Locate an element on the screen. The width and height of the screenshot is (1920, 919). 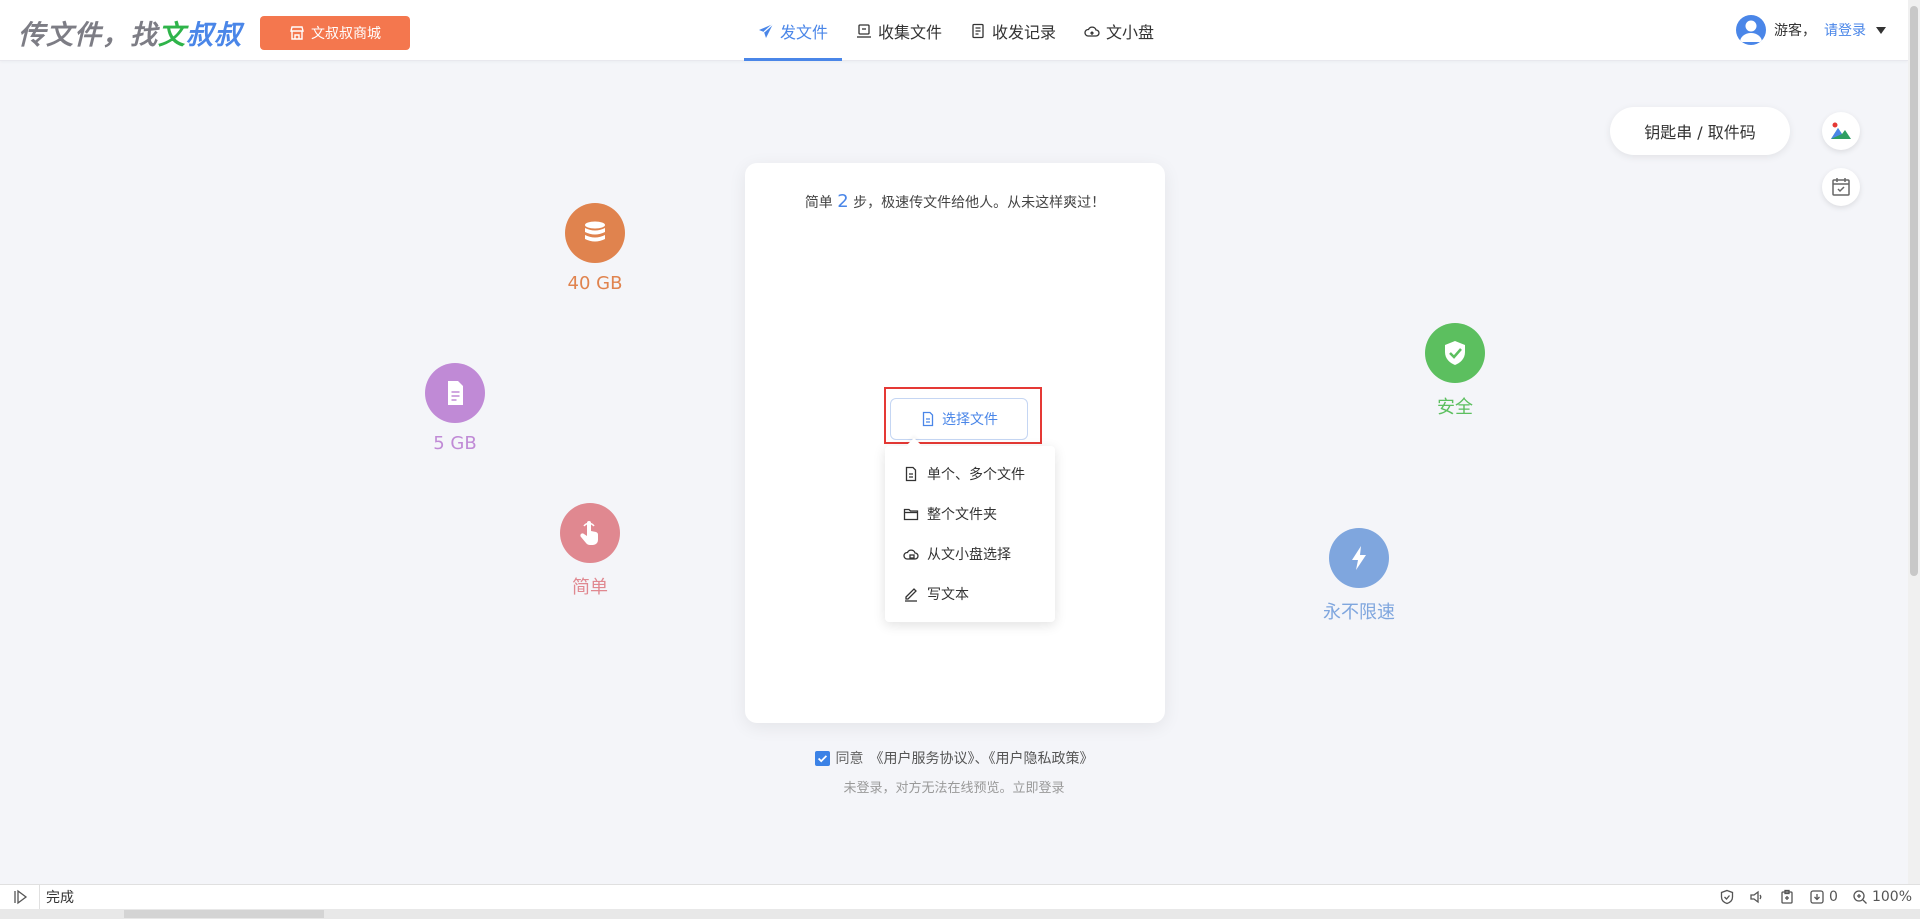
avatar is located at coordinates (1751, 30).